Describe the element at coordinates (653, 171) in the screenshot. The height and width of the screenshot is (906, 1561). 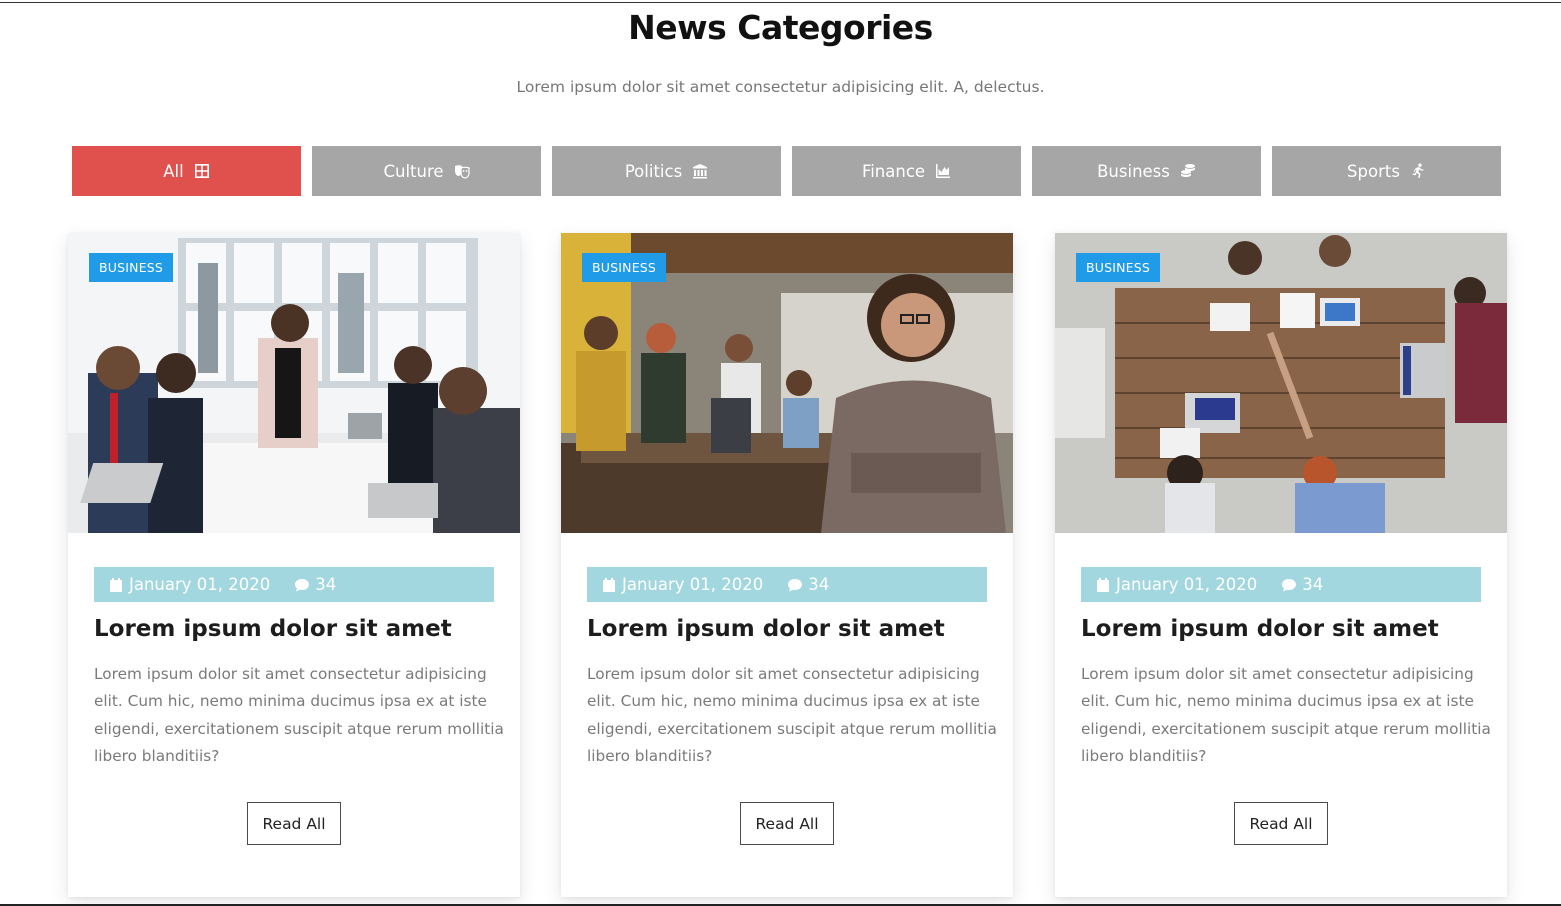
I see `tab-label: Politics` at that location.